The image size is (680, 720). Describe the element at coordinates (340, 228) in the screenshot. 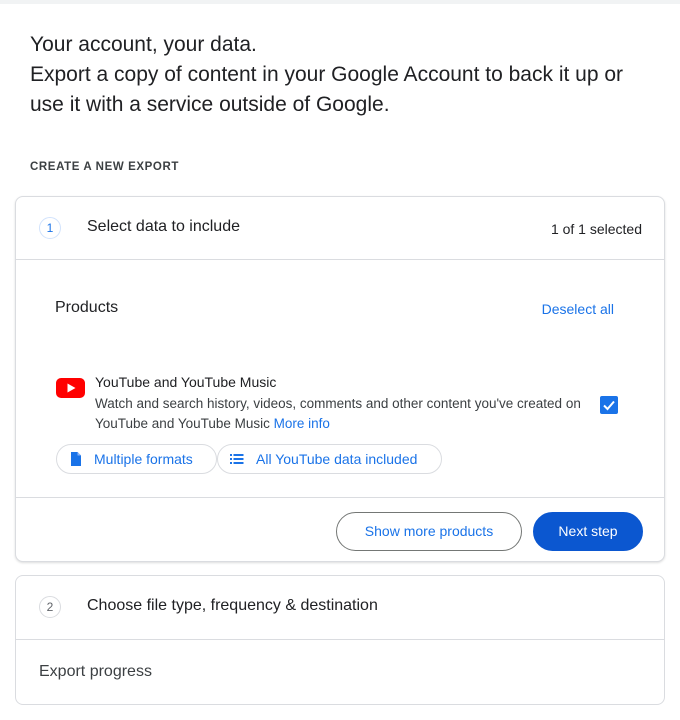

I see `step-1-header: 1 Select data to include 1 of 1 selected` at that location.